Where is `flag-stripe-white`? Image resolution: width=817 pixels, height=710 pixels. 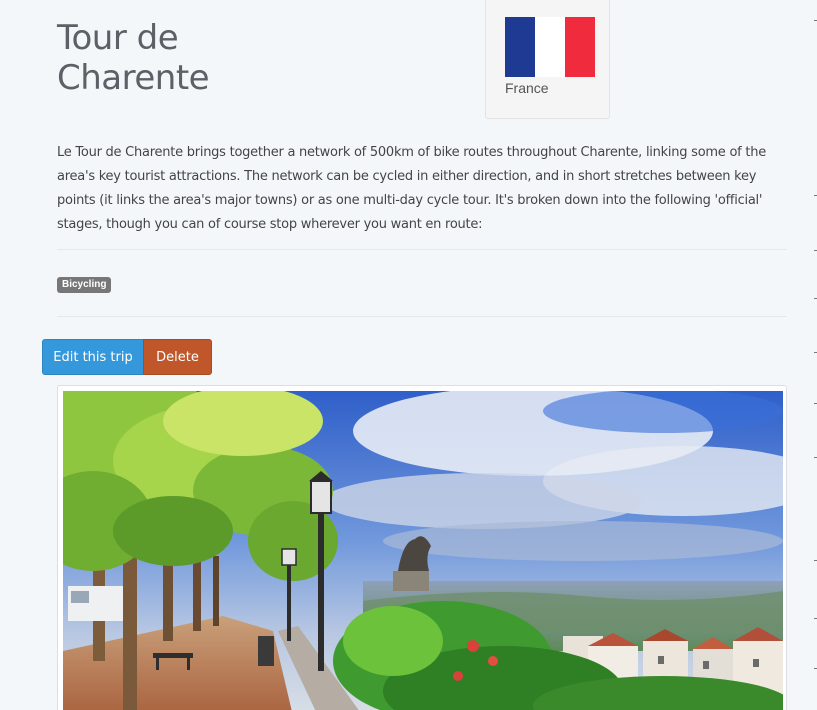 flag-stripe-white is located at coordinates (550, 47).